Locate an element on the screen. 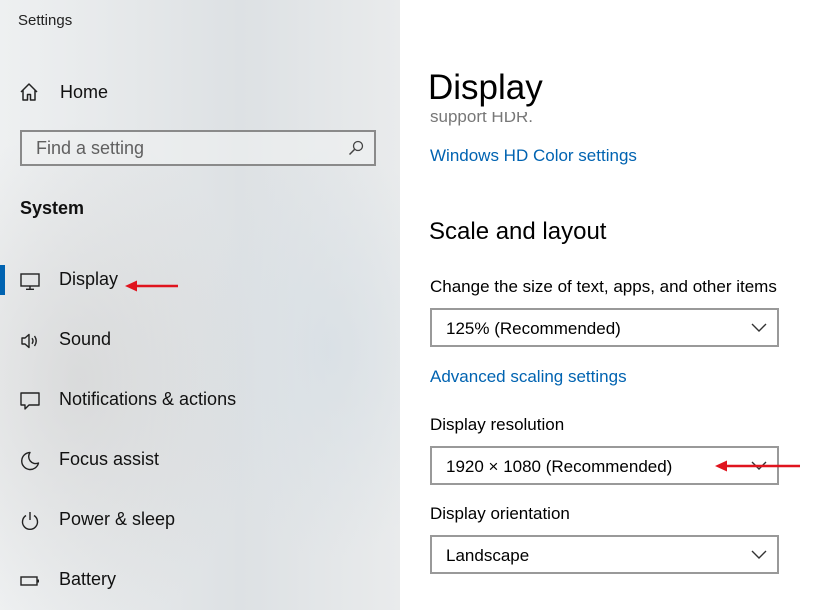 The image size is (829, 610). advanced-scaling-settings-link: Advanced scaling settings is located at coordinates (528, 377).